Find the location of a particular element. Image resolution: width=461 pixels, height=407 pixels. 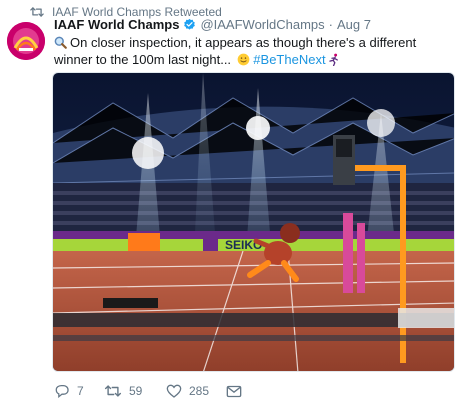

retweet-icon is located at coordinates (37, 12).